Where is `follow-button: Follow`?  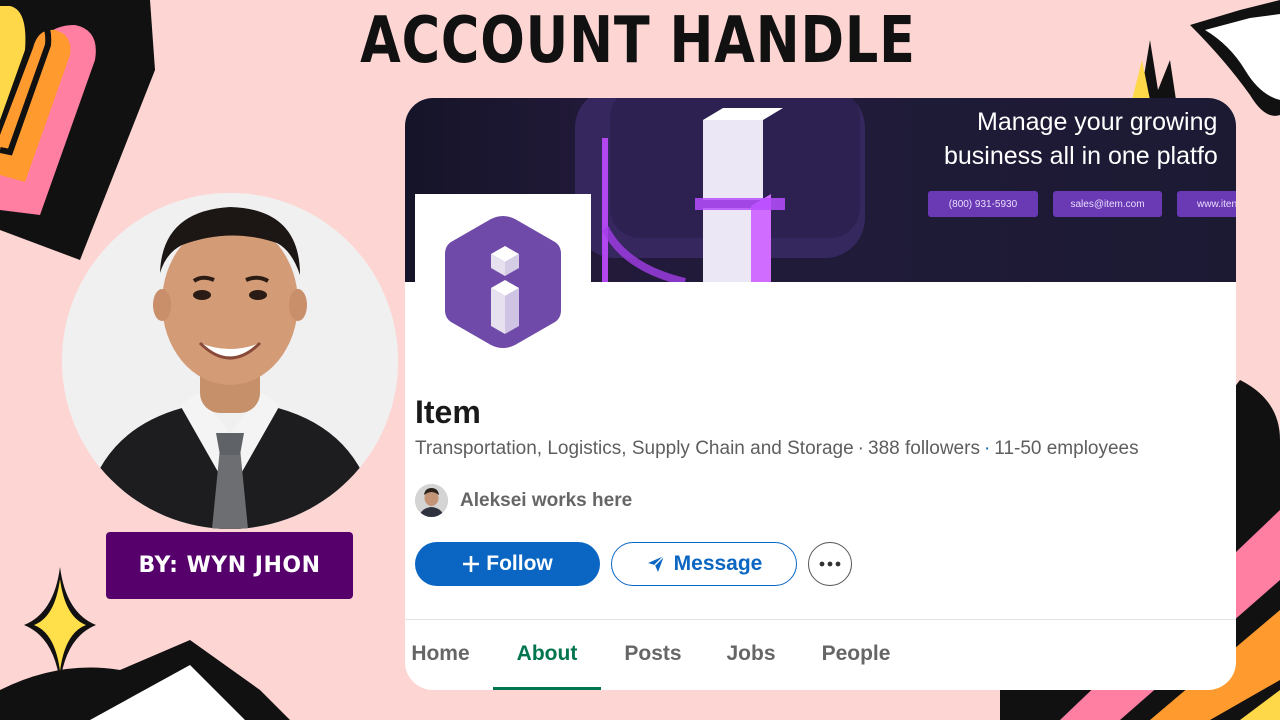
follow-button: Follow is located at coordinates (507, 564).